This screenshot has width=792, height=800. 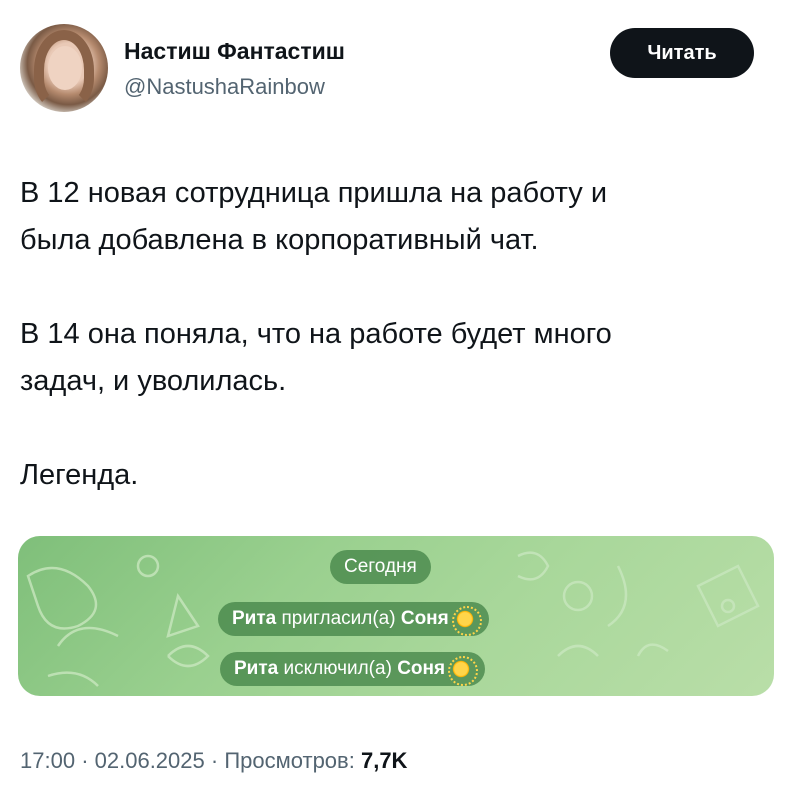 I want to click on tweet-meta: 17:00 · 02.06.2025 · Просмотров: 7,7K, so click(x=213, y=761).